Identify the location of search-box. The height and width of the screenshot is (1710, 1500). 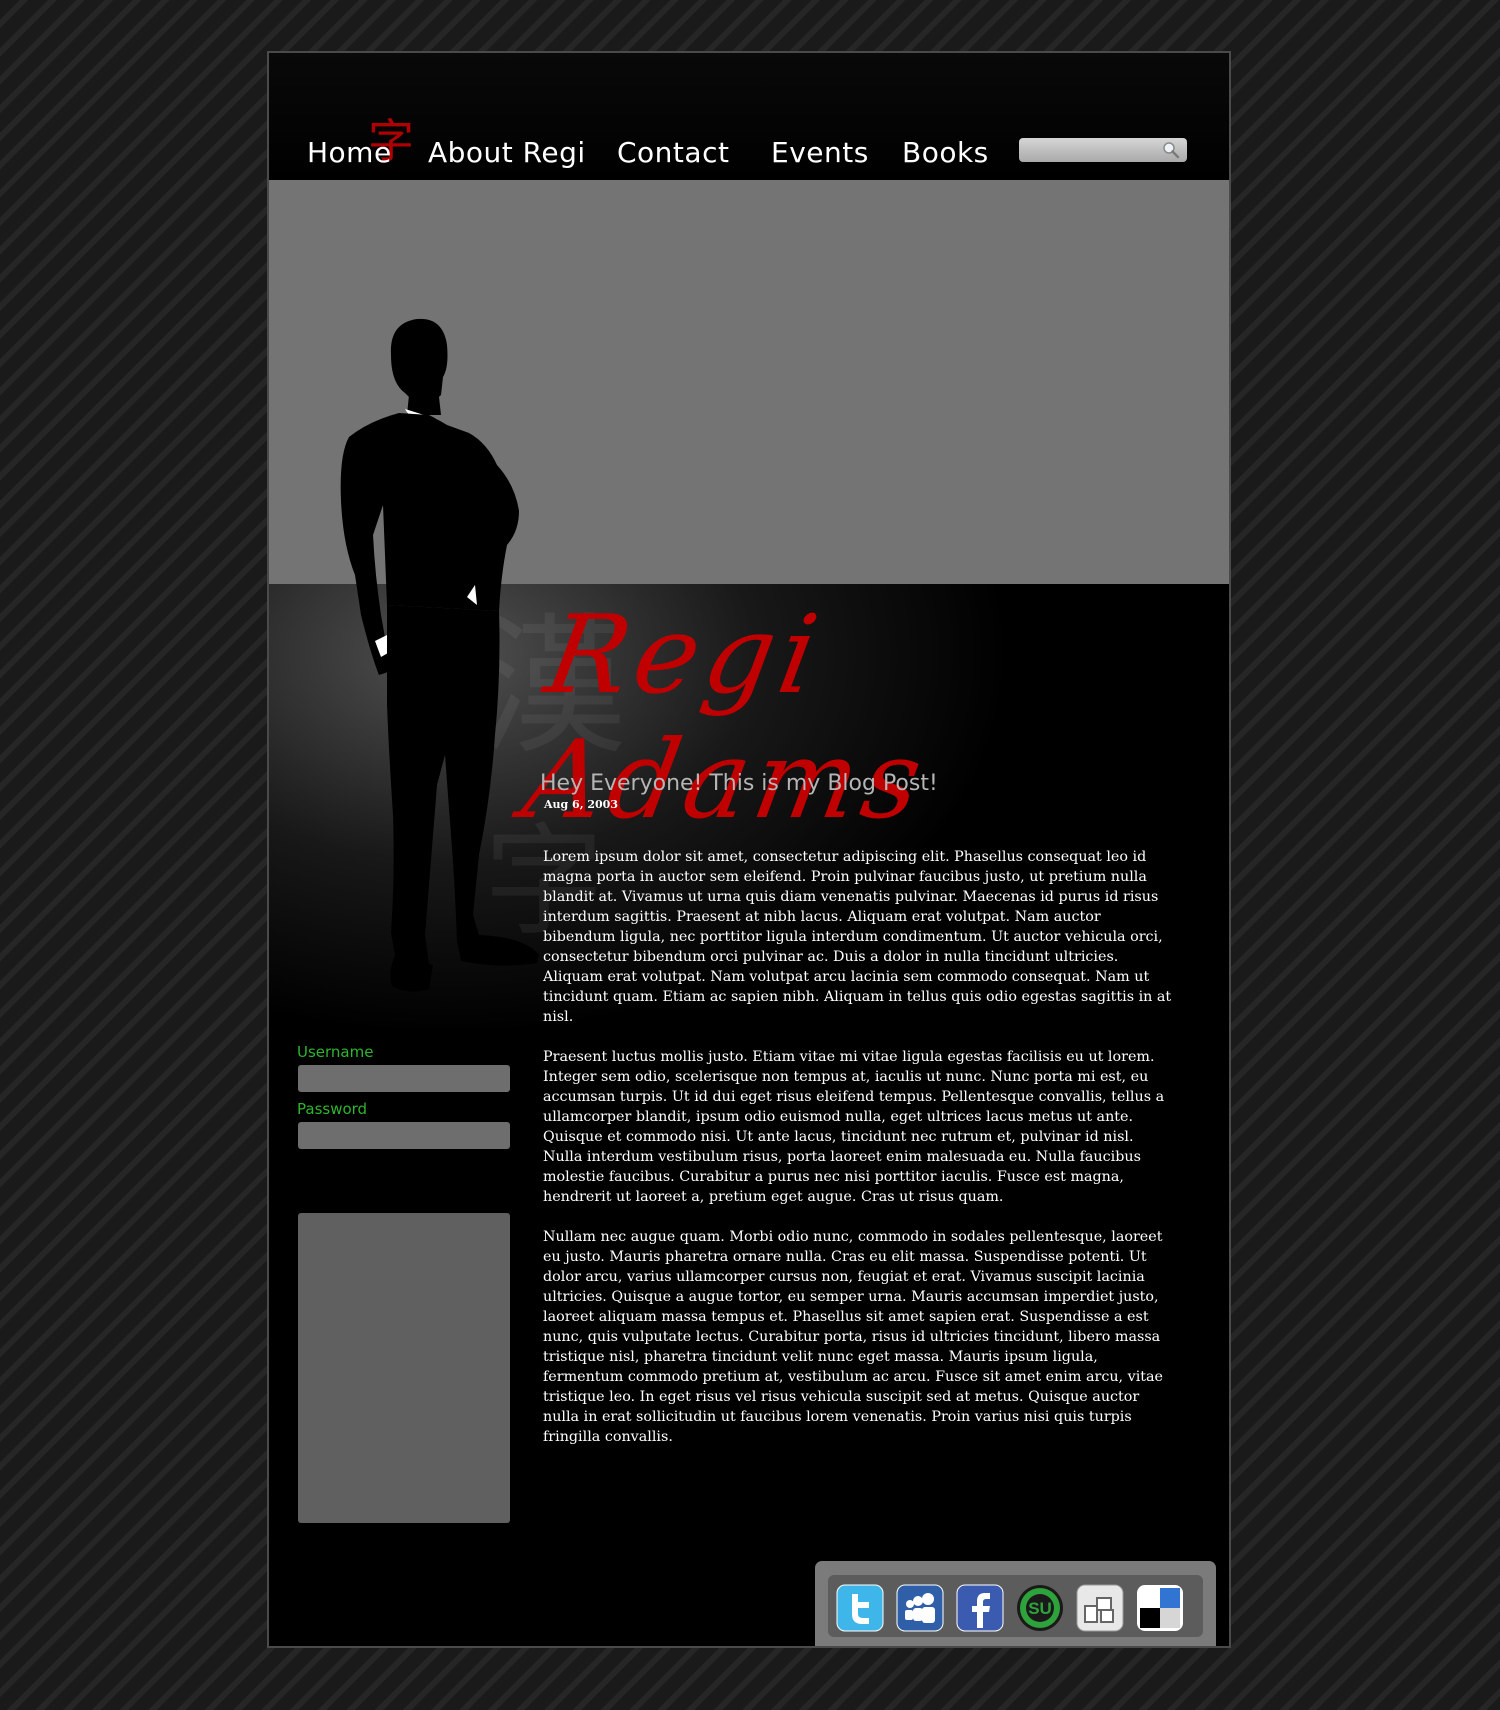
(1103, 150).